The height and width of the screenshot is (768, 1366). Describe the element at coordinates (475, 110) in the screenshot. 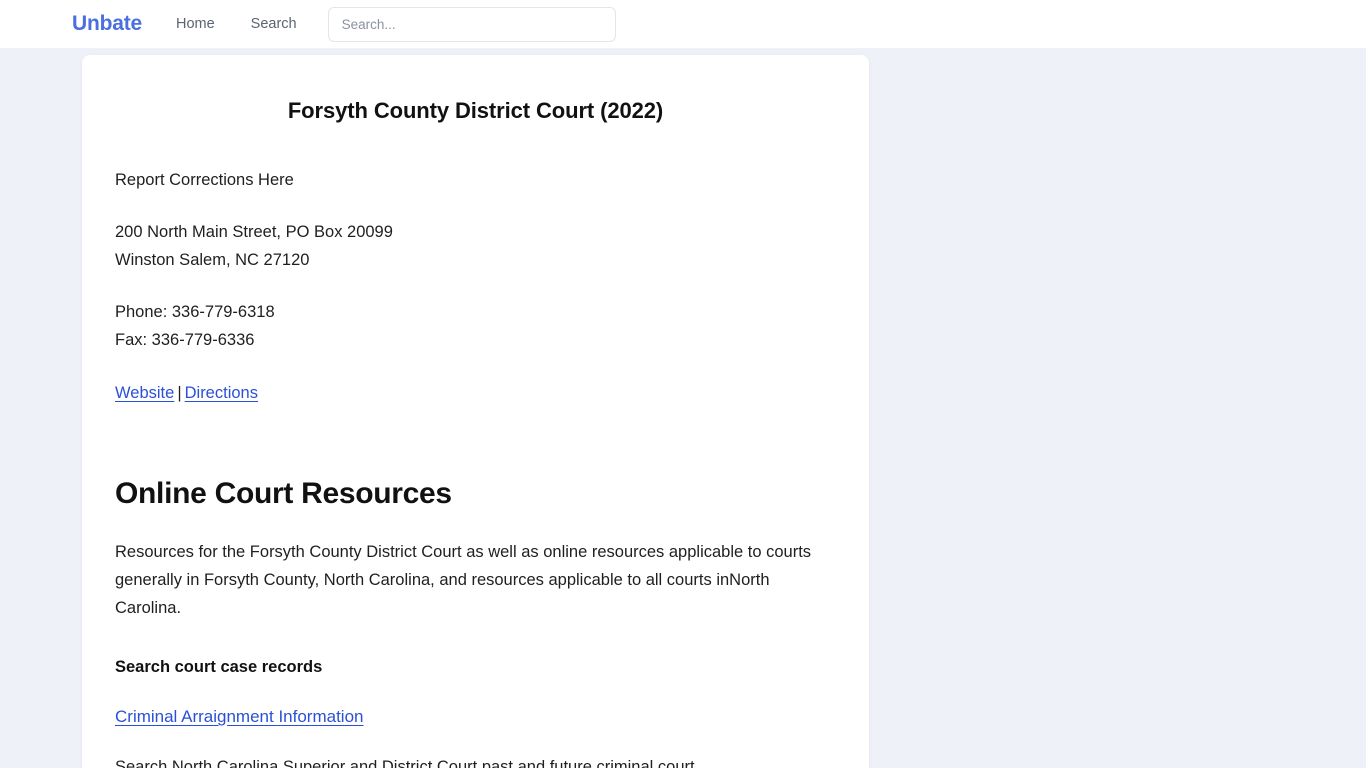

I see `page-title: Forsyth County District Court (2022)` at that location.